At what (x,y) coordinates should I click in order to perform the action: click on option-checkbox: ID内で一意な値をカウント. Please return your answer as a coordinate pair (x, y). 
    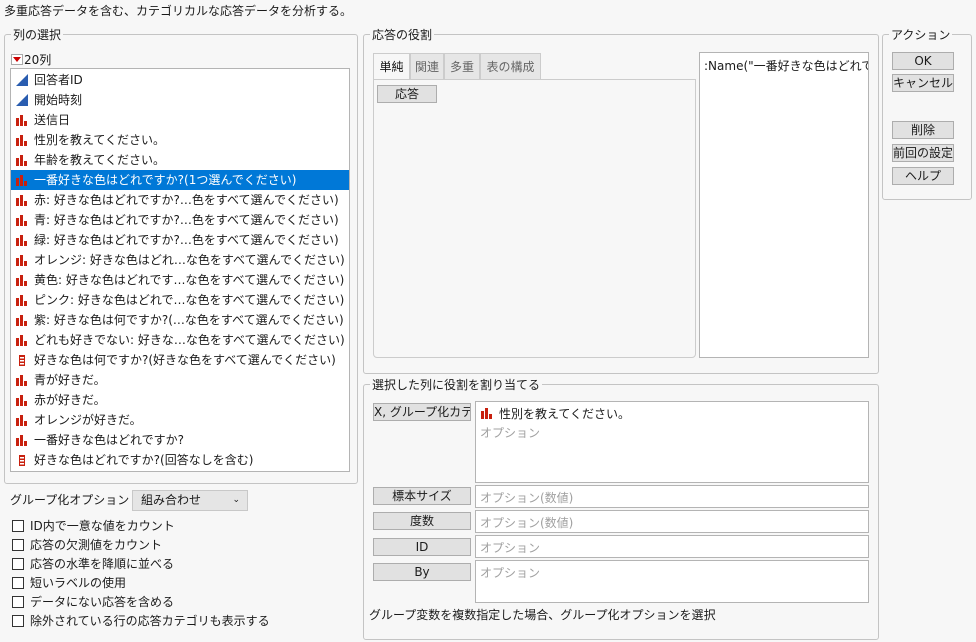
    Looking at the image, I should click on (93, 525).